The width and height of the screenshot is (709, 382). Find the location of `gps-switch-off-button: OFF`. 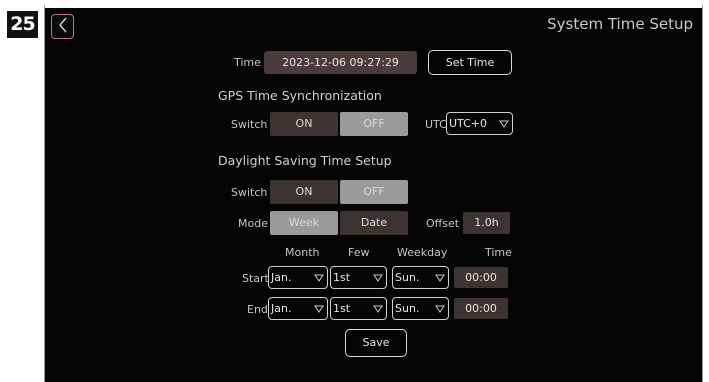

gps-switch-off-button: OFF is located at coordinates (374, 124).